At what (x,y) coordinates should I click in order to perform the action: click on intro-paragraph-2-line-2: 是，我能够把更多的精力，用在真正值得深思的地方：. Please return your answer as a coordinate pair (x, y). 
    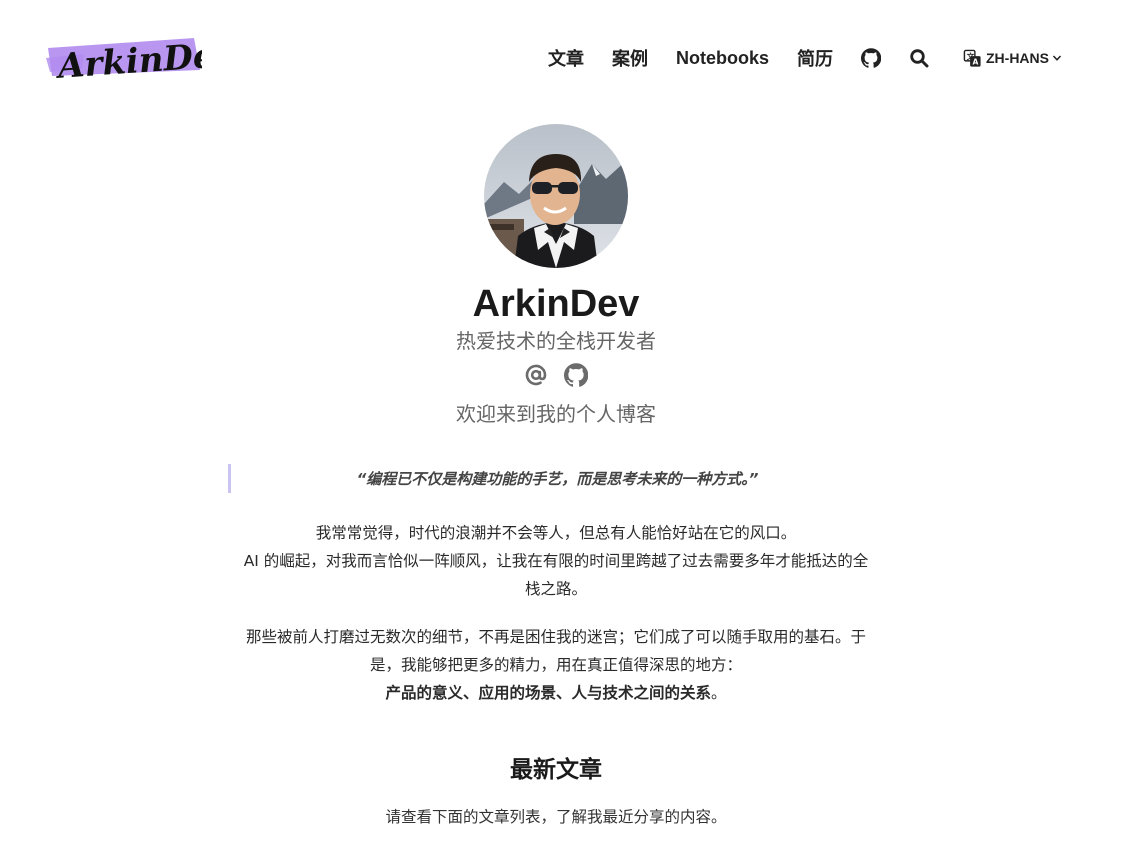
    Looking at the image, I should click on (555, 665).